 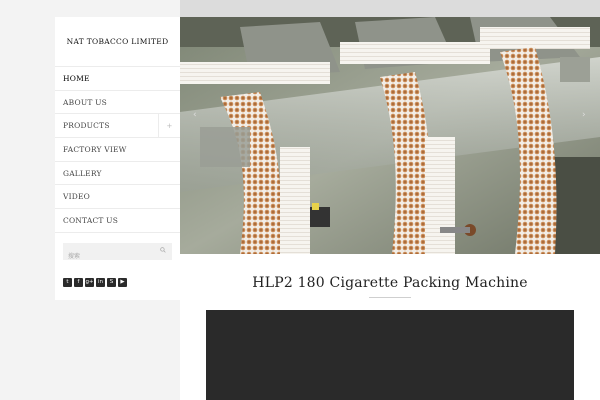 What do you see at coordinates (82, 173) in the screenshot?
I see `nav-item-label: GALLERY` at bounding box center [82, 173].